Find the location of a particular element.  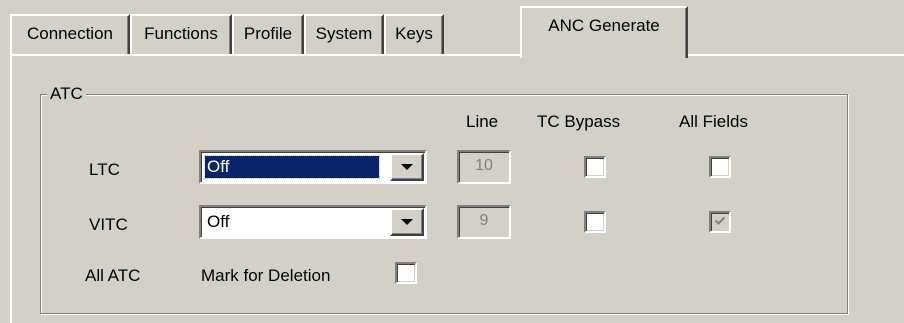

tab-profile: Profile is located at coordinates (268, 35).